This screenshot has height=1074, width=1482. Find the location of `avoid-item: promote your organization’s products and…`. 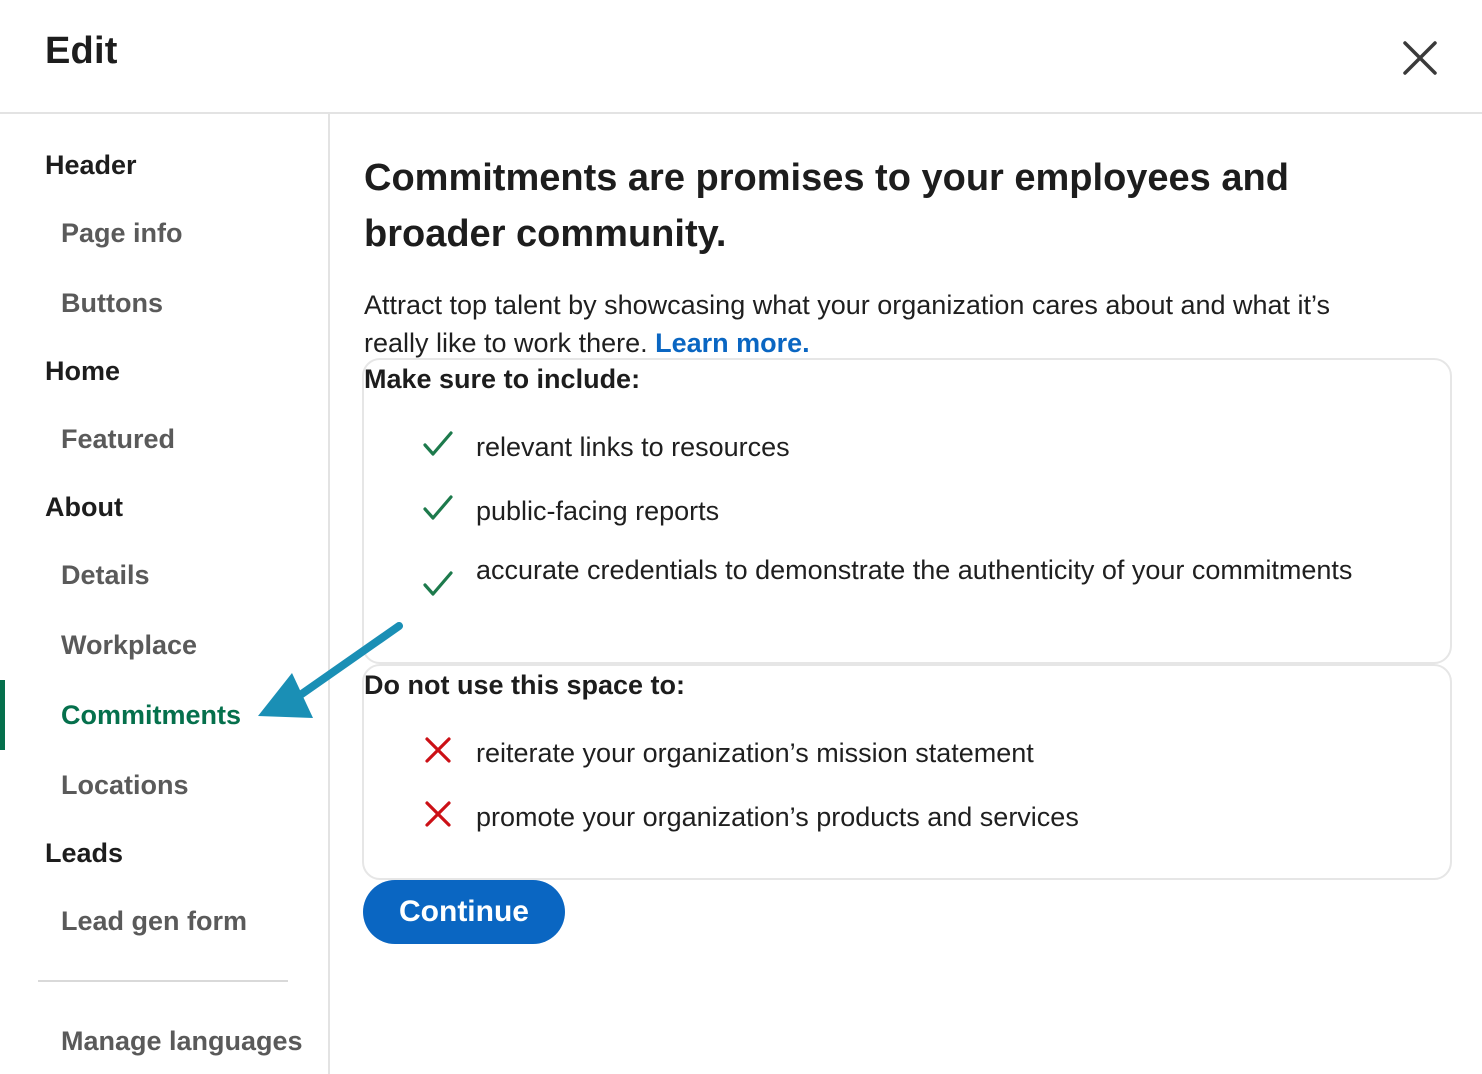

avoid-item: promote your organization’s products and… is located at coordinates (777, 817).